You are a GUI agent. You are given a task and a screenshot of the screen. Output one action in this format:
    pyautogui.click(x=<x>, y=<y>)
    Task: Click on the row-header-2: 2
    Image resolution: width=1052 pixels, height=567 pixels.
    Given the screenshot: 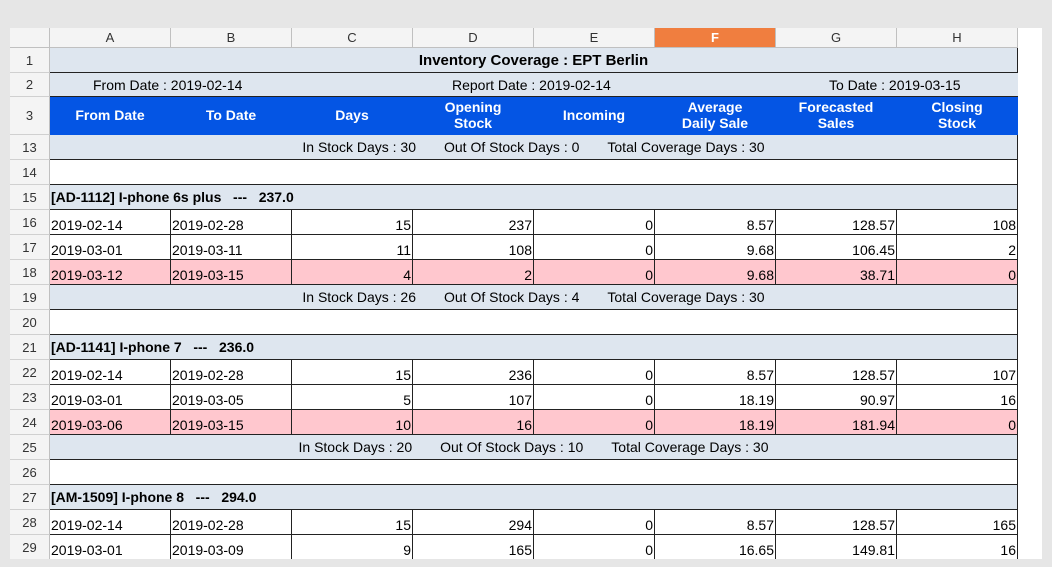 What is the action you would take?
    pyautogui.click(x=30, y=85)
    